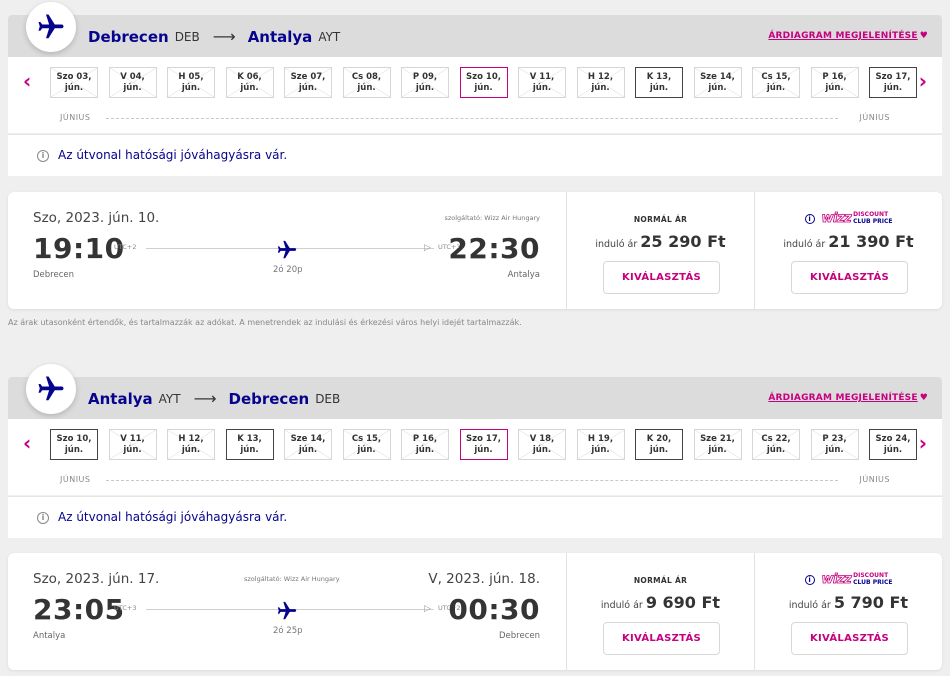 The width and height of the screenshot is (950, 676). I want to click on month-row: JÚNIUS JÚNIUS, so click(475, 119).